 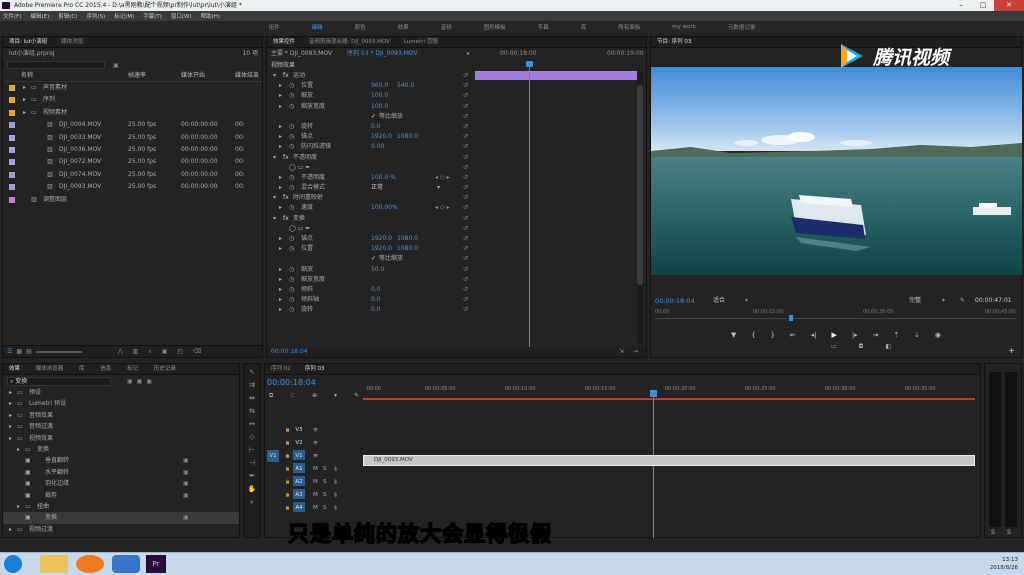 What do you see at coordinates (121, 415) in the screenshot?
I see `effects-list-item: ▸ ▭ 音频效果` at bounding box center [121, 415].